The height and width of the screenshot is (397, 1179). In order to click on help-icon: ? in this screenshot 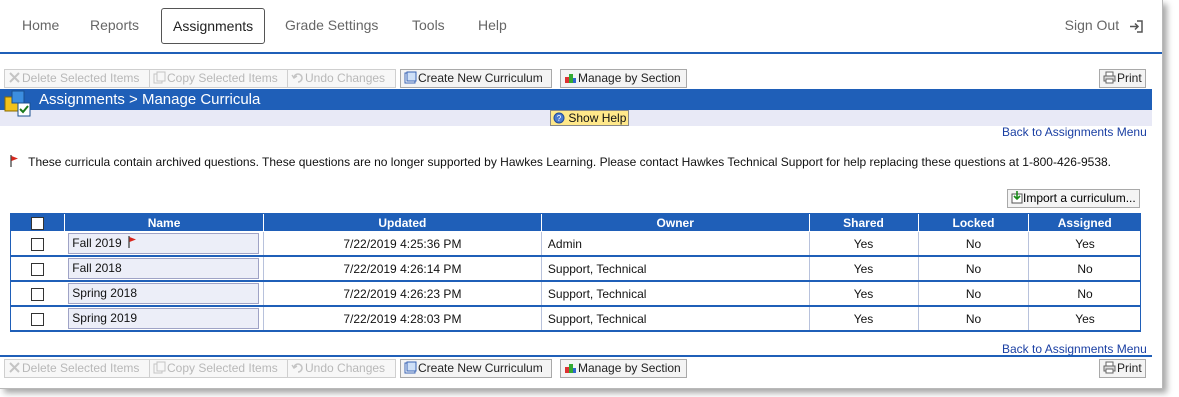, I will do `click(559, 118)`.